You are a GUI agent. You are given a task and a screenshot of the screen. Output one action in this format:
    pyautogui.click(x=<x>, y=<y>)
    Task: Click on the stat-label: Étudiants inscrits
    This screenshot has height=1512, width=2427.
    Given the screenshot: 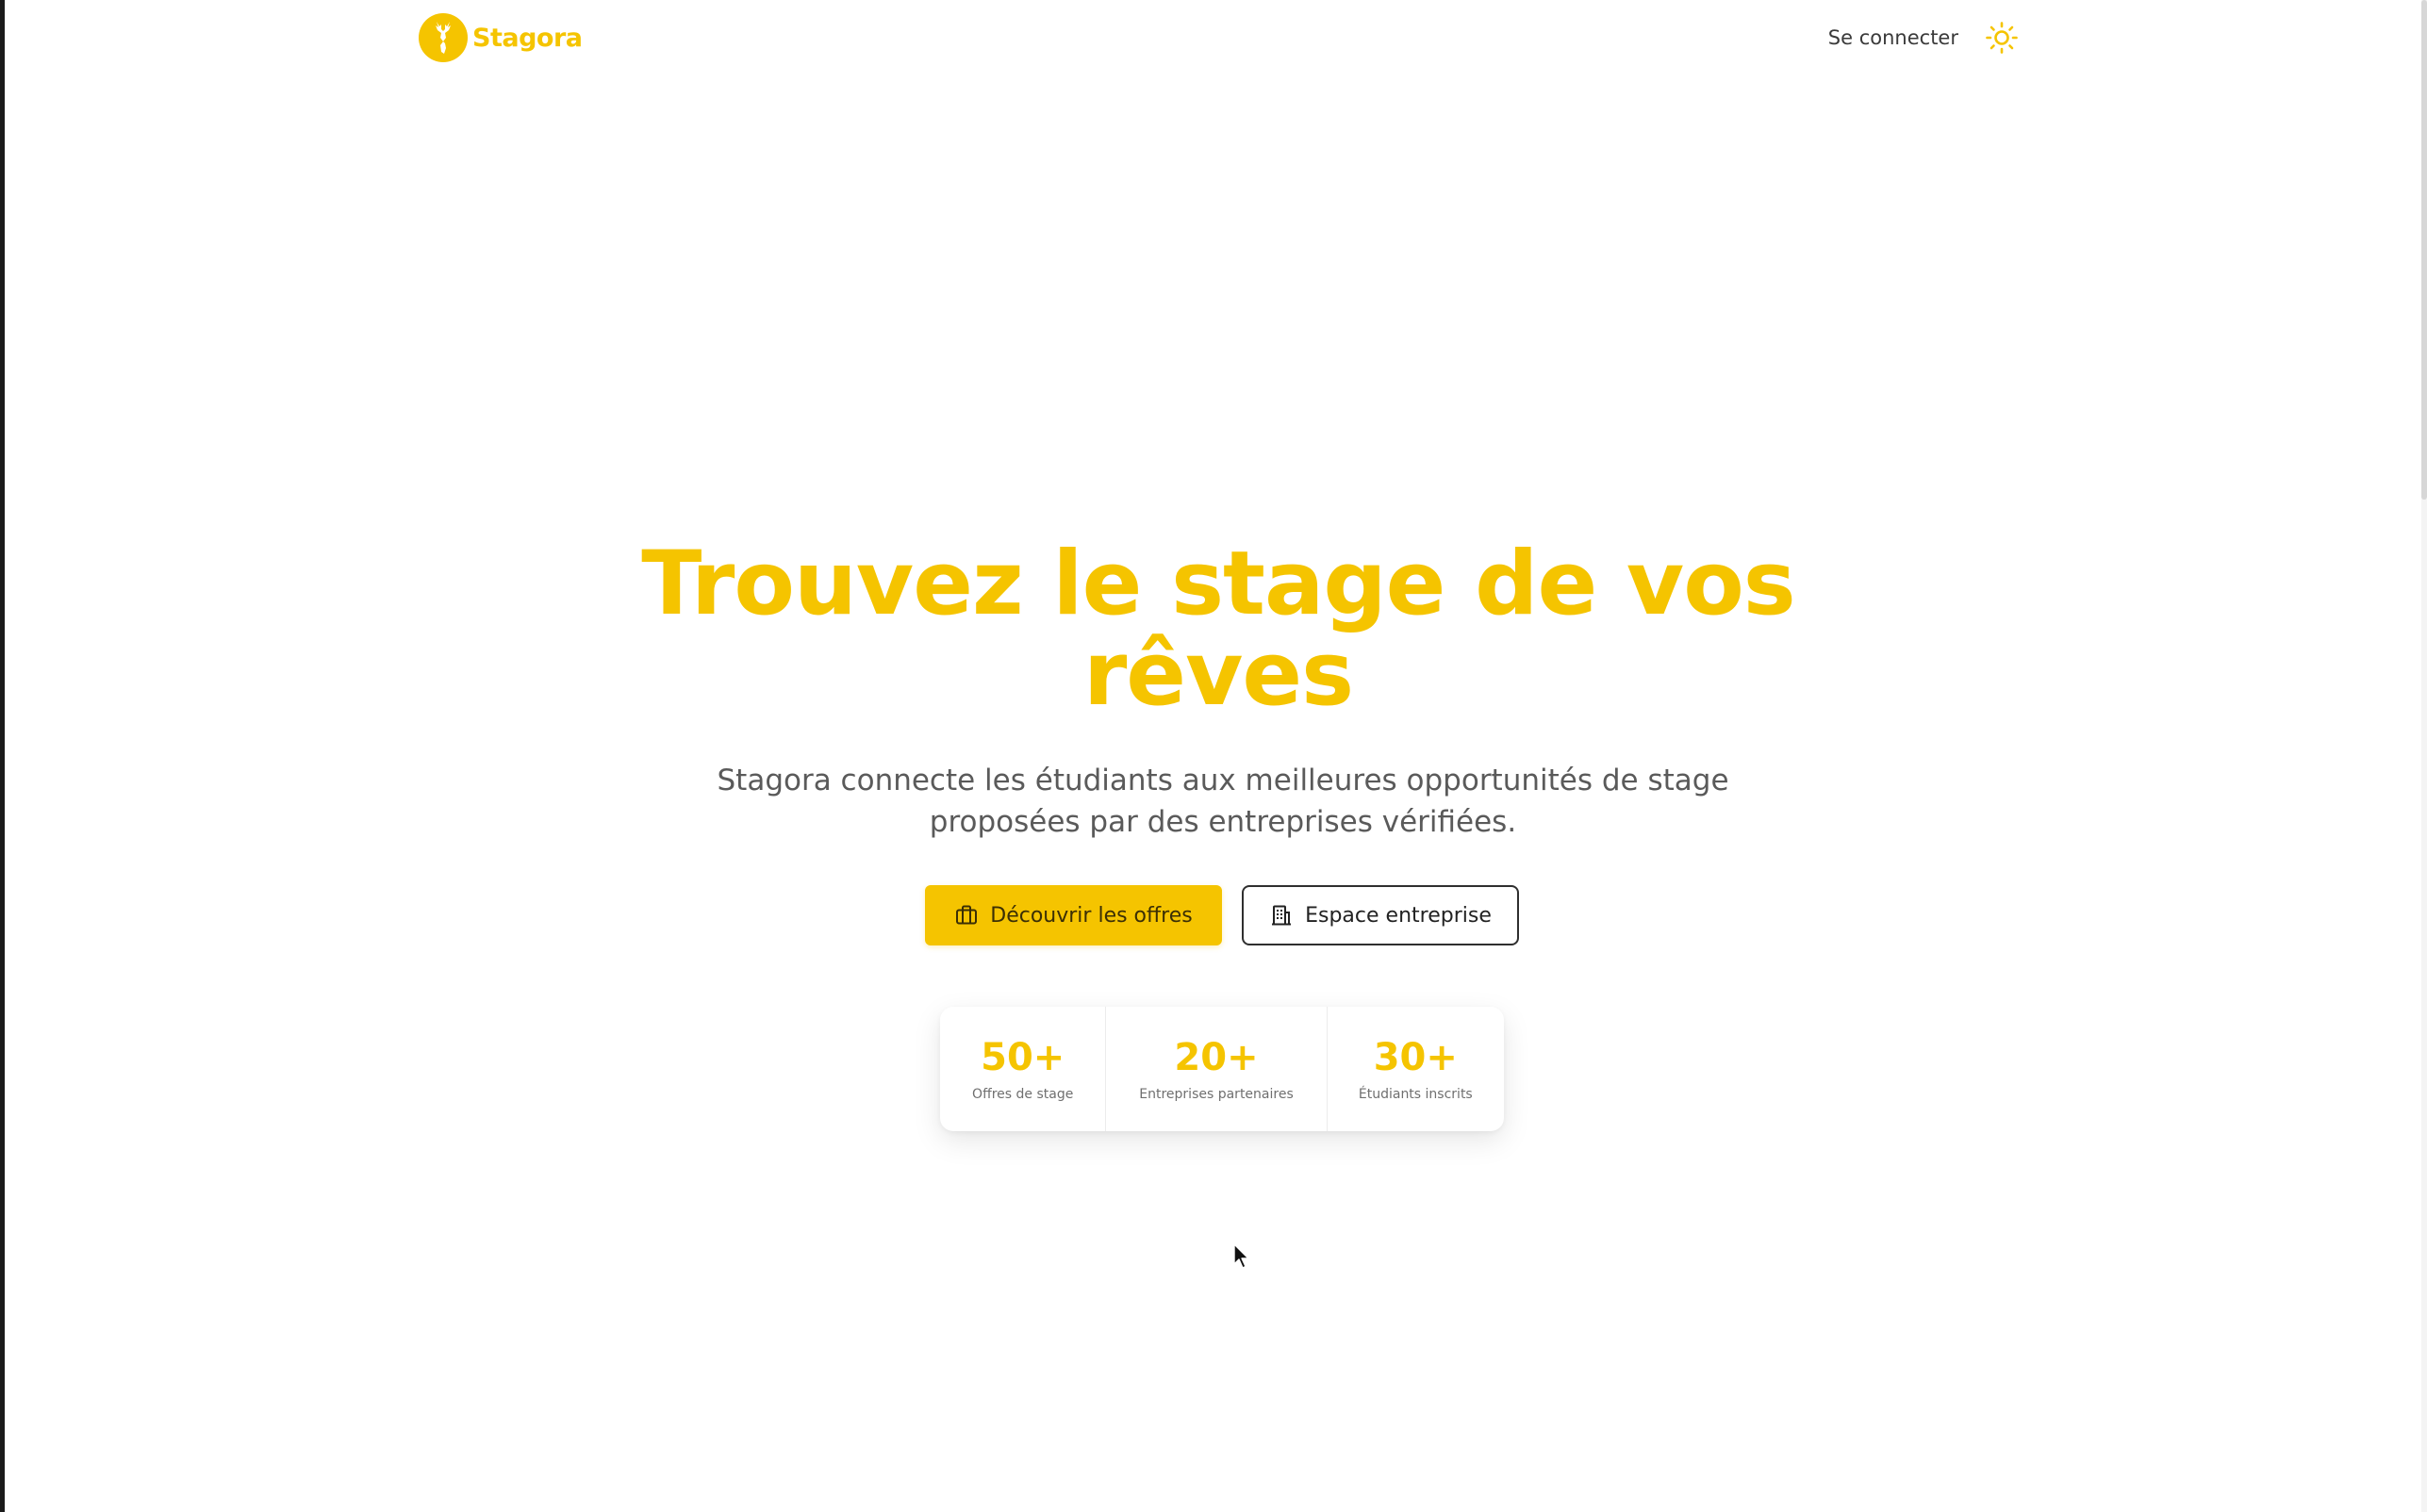 What is the action you would take?
    pyautogui.click(x=1415, y=1095)
    